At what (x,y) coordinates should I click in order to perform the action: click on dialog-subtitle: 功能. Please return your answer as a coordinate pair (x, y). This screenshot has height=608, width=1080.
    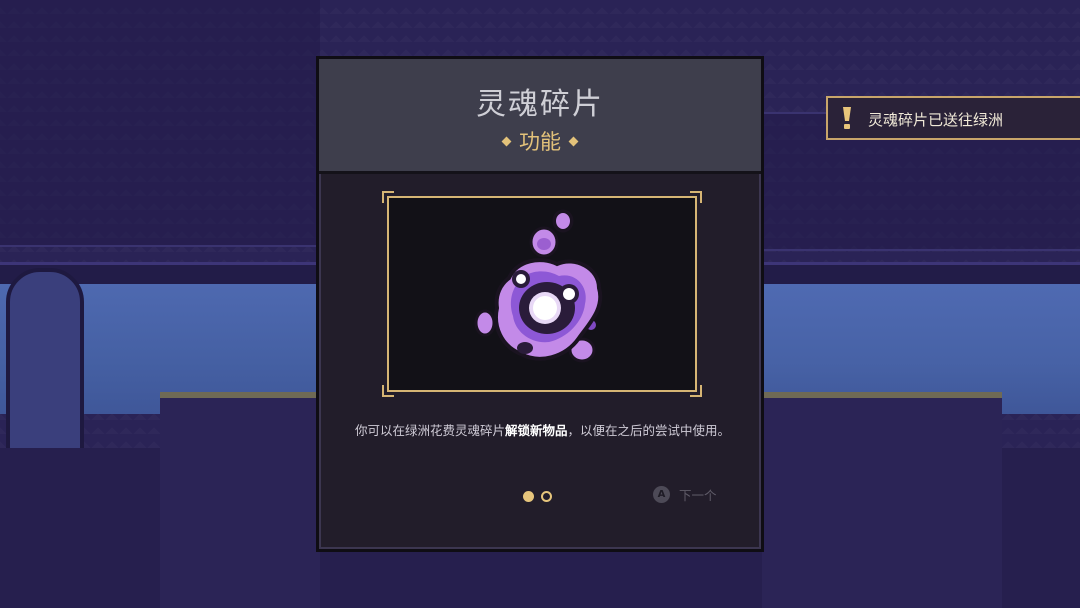
    Looking at the image, I should click on (540, 142).